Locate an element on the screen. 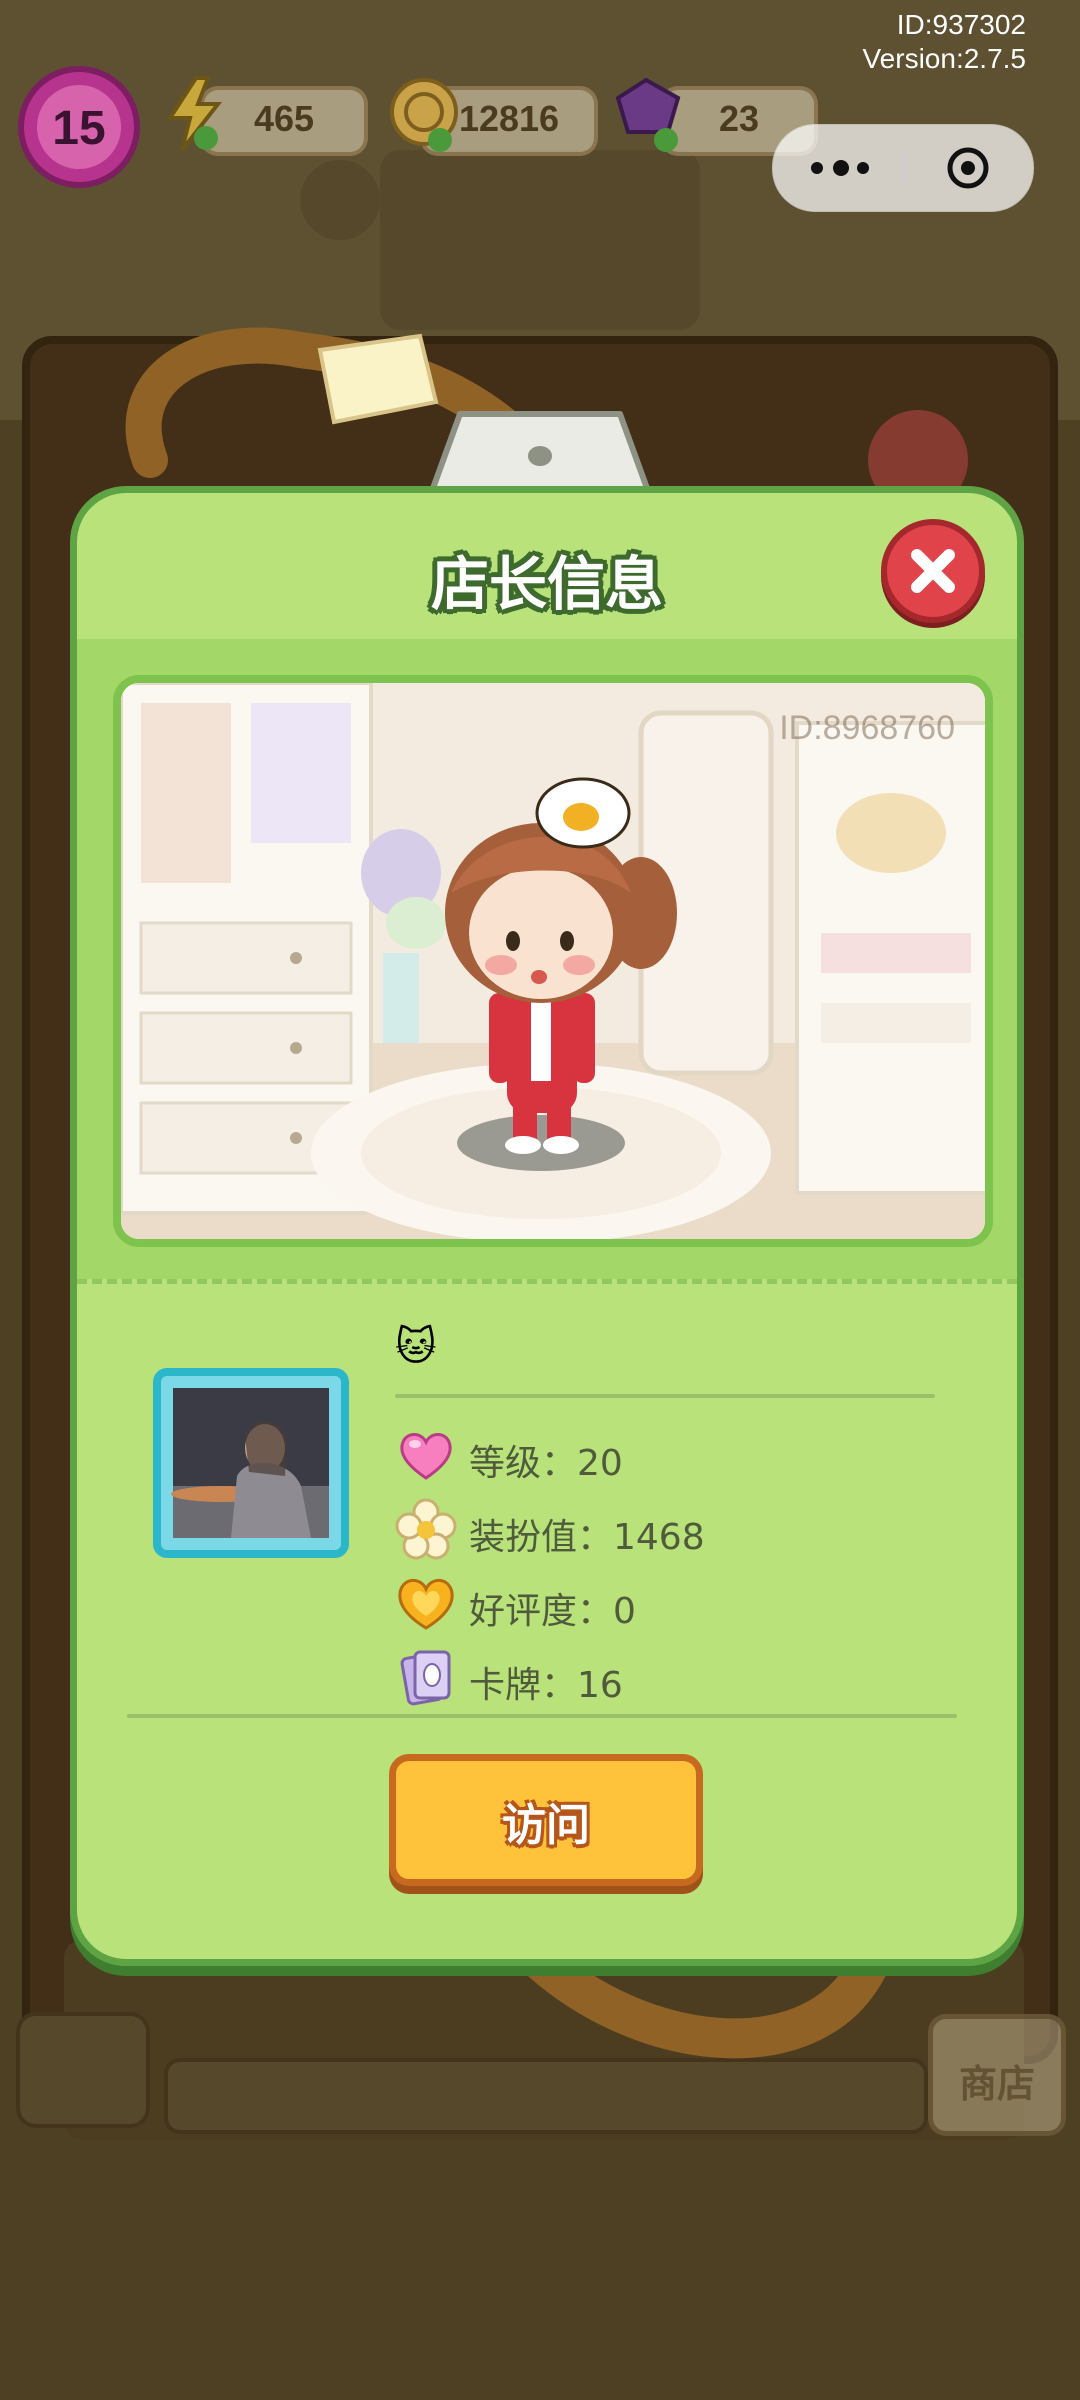 This screenshot has width=1080, height=2400. lightning-icon is located at coordinates (194, 114).